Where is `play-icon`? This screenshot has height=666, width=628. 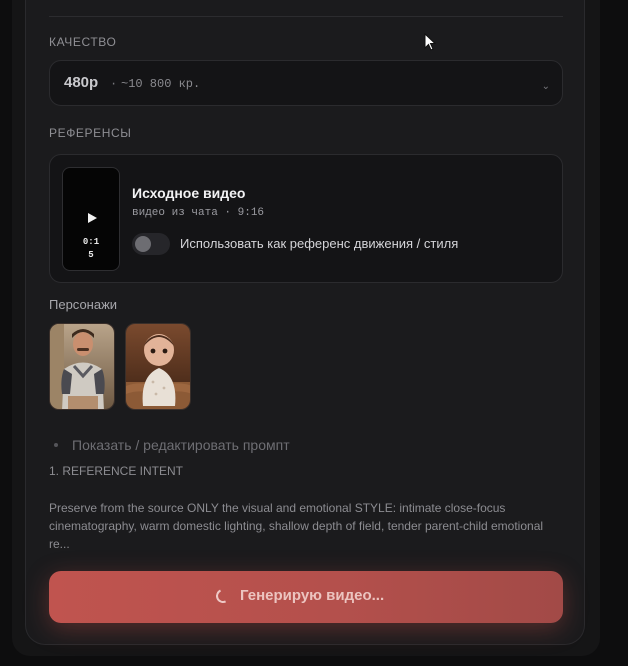 play-icon is located at coordinates (92, 218).